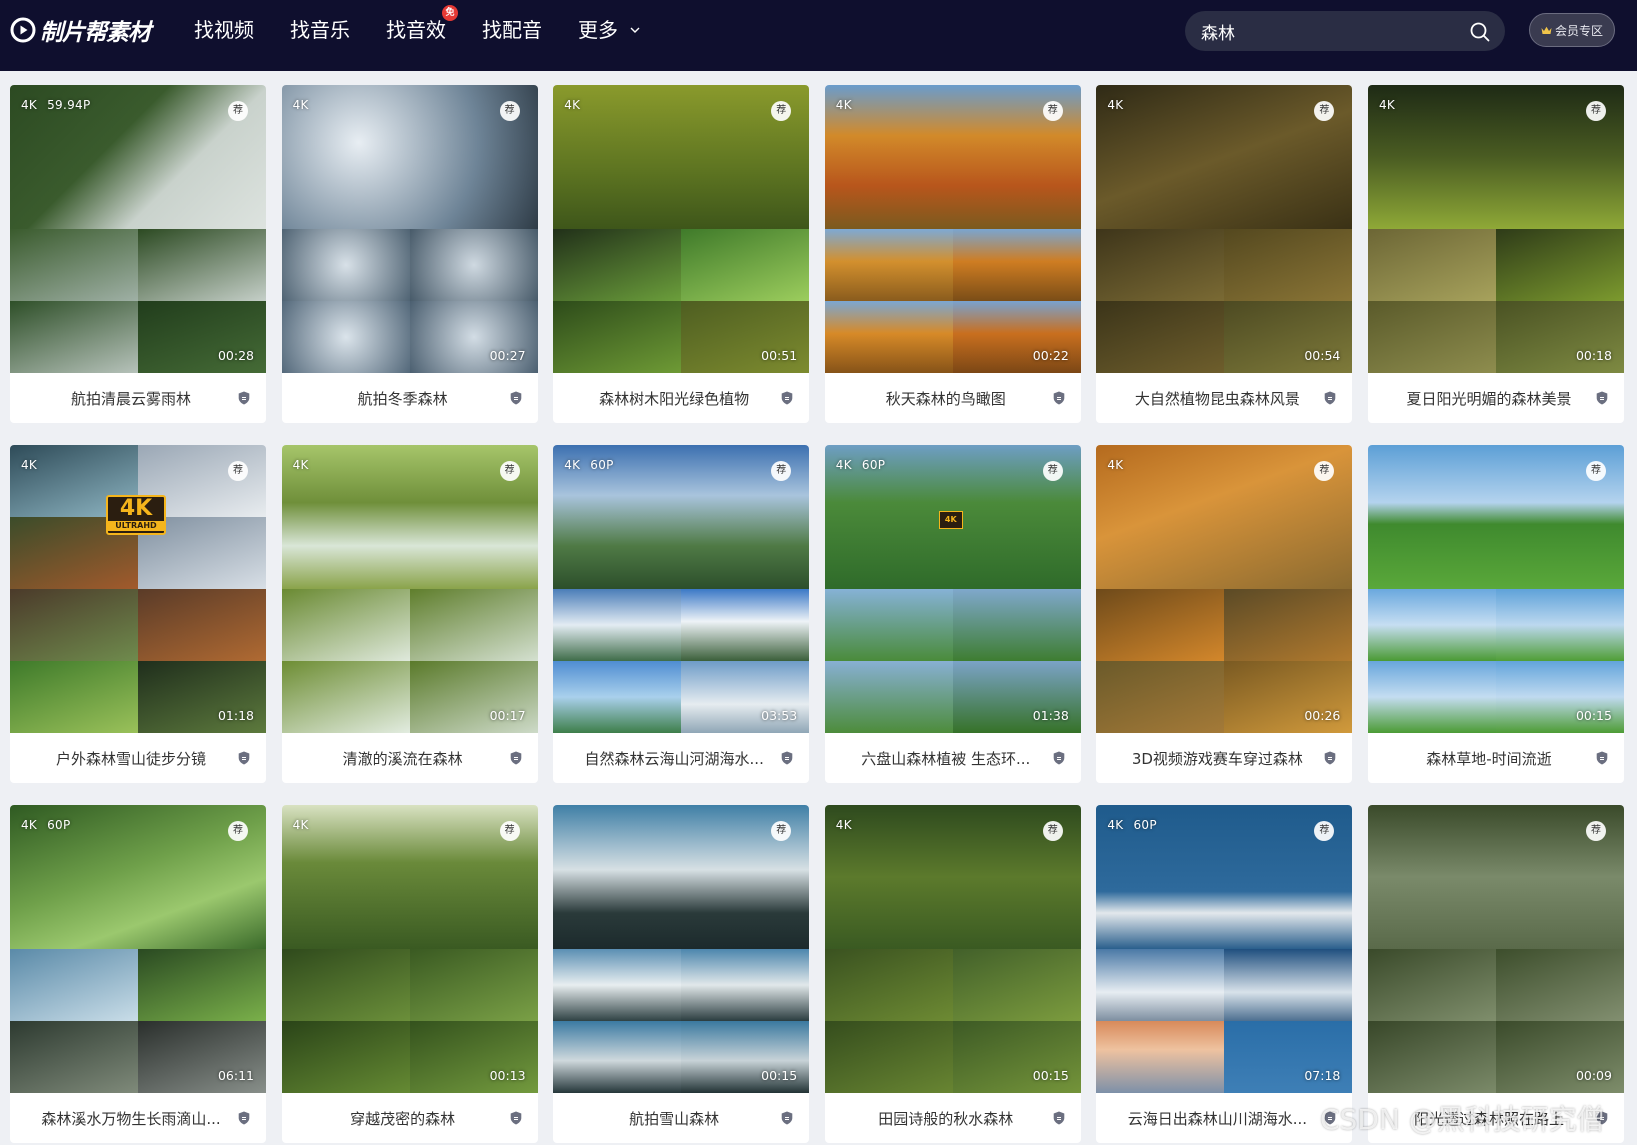  I want to click on video-title: 秋天森林的鸟瞰图, so click(946, 398).